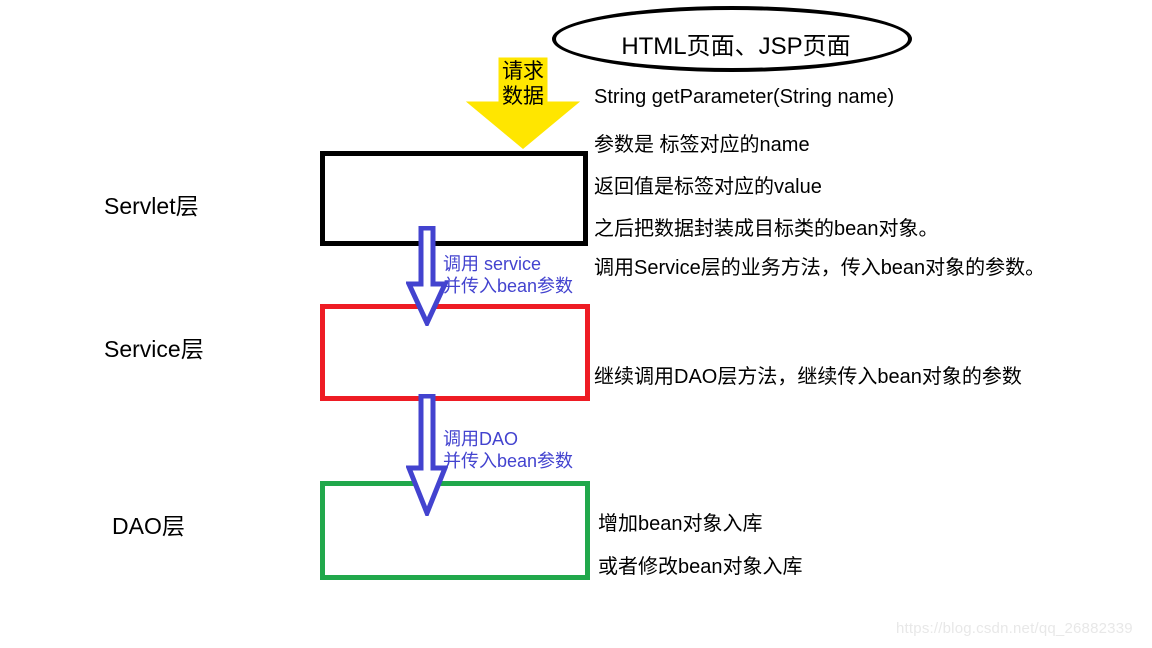 Image resolution: width=1152 pixels, height=648 pixels. What do you see at coordinates (148, 526) in the screenshot?
I see `dao-layer-label: DAO层` at bounding box center [148, 526].